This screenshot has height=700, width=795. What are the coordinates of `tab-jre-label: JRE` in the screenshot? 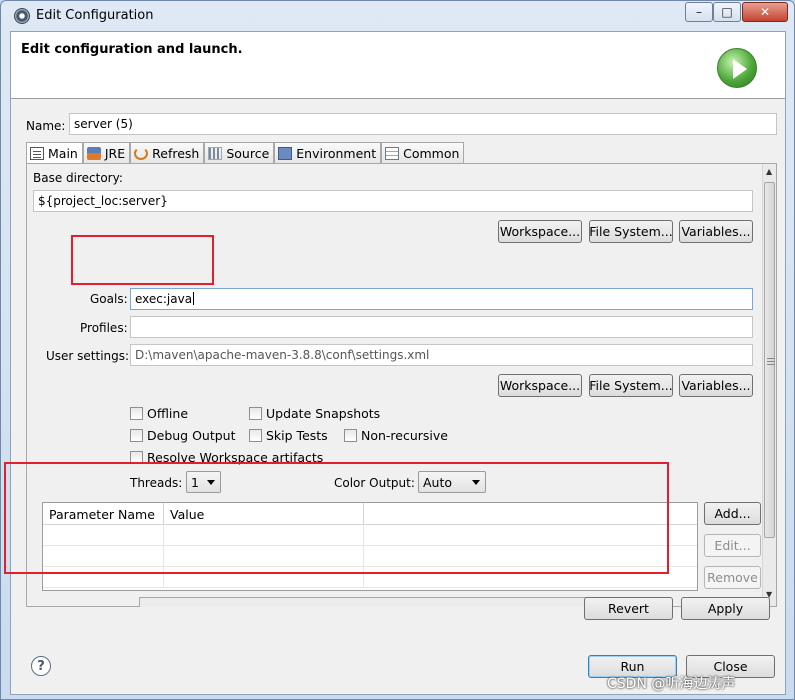 It's located at (115, 153).